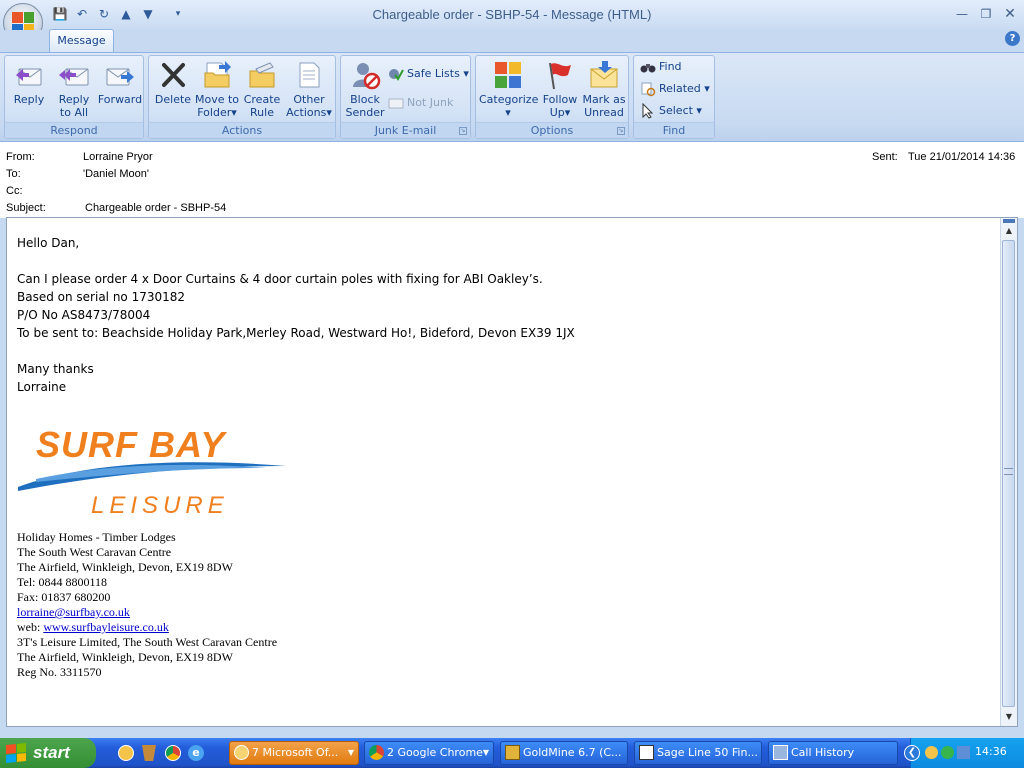 The height and width of the screenshot is (768, 1024). Describe the element at coordinates (508, 75) in the screenshot. I see `categorize-icon` at that location.